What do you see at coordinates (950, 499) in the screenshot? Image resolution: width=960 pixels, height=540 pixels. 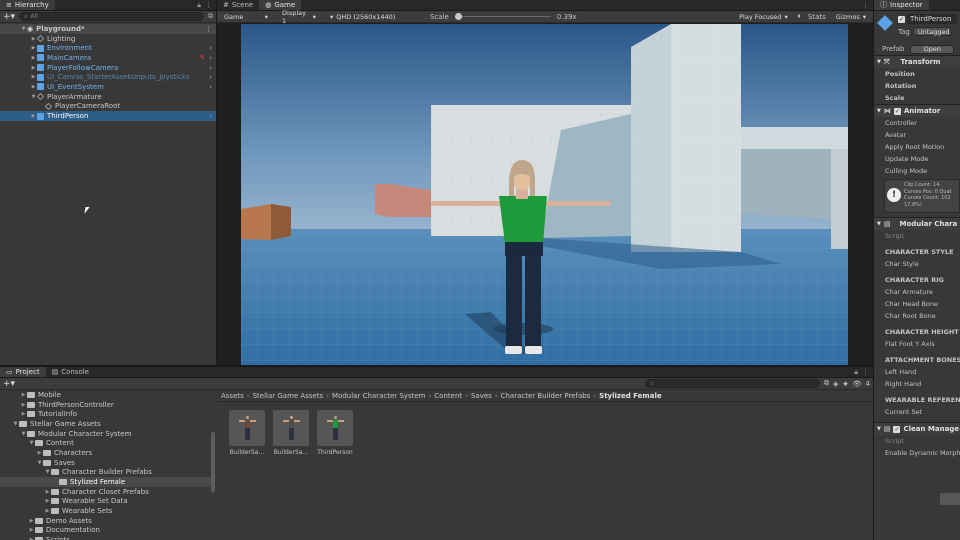 I see `add-component-button` at bounding box center [950, 499].